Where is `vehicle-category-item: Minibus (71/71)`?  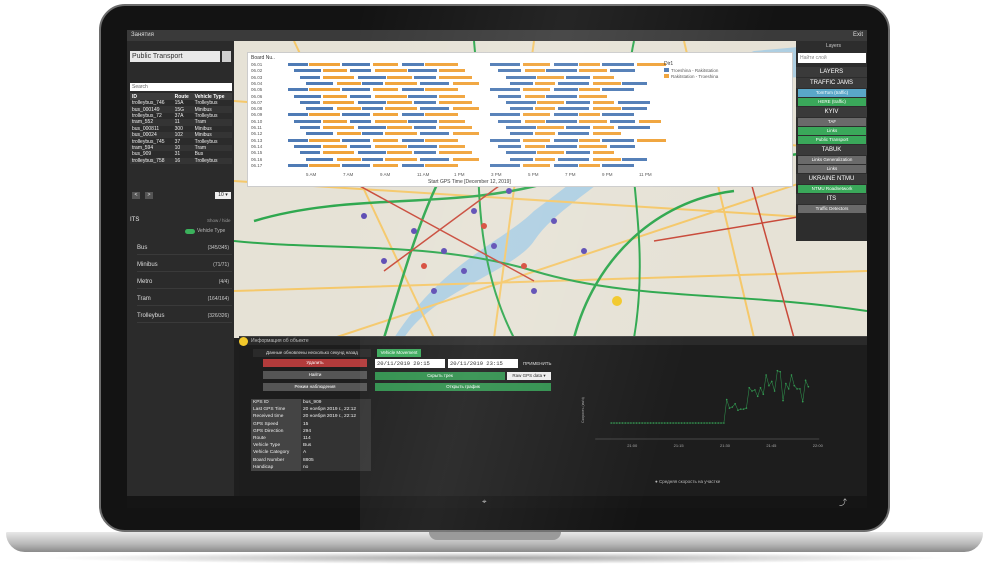 vehicle-category-item: Minibus (71/71) is located at coordinates (184, 265).